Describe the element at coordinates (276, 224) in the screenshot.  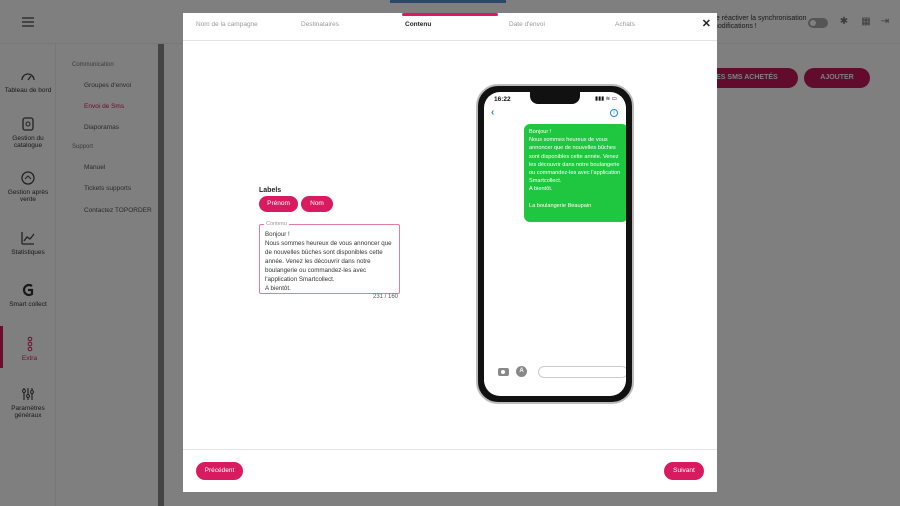
I see `content-field-label: Contenu` at that location.